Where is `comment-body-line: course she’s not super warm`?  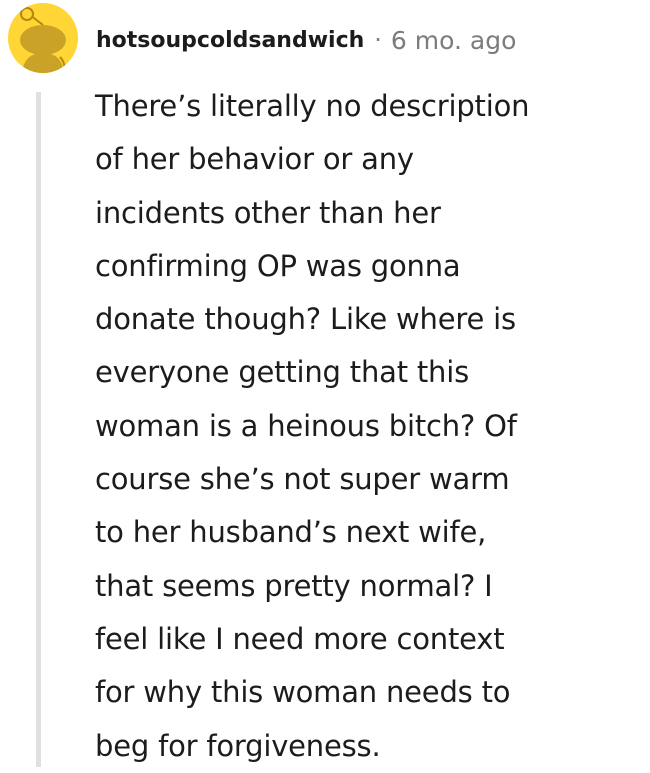 comment-body-line: course she’s not super warm is located at coordinates (302, 479).